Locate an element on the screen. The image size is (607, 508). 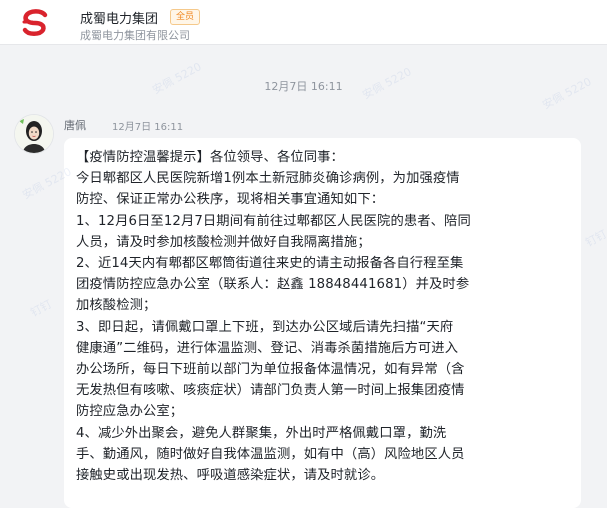
org-name: 成蜀电力集团 is located at coordinates (119, 17).